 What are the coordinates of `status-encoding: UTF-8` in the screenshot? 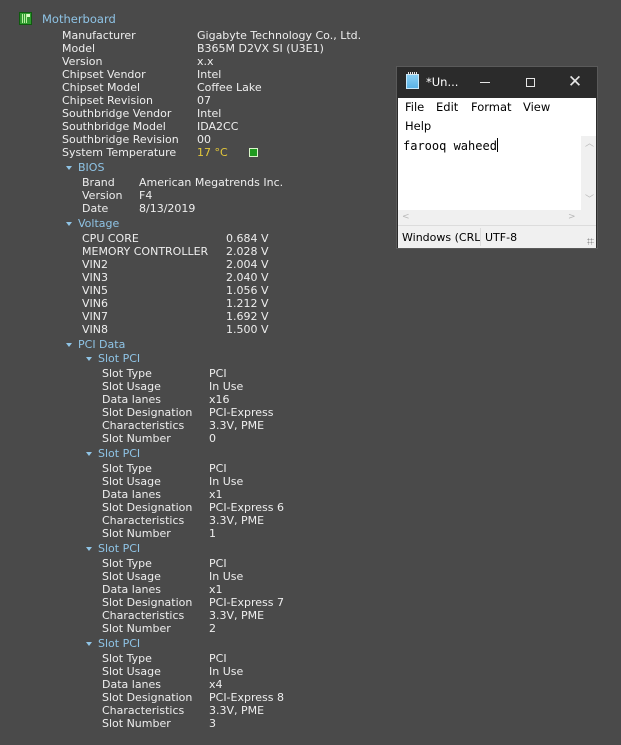 It's located at (501, 237).